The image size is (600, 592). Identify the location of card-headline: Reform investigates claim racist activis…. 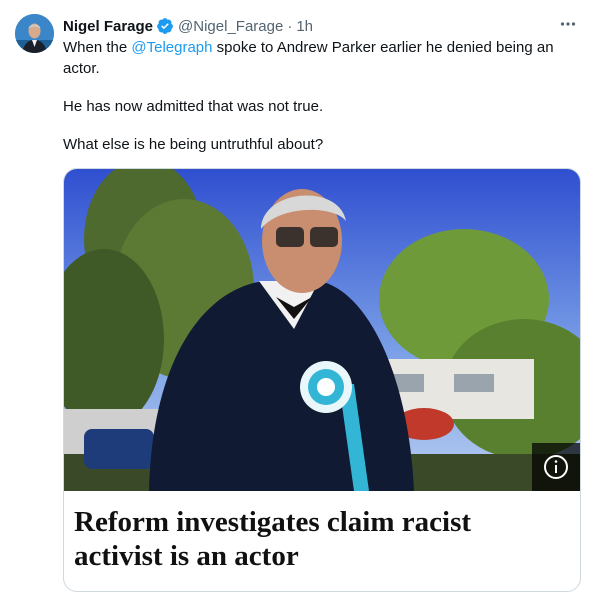
(319, 539).